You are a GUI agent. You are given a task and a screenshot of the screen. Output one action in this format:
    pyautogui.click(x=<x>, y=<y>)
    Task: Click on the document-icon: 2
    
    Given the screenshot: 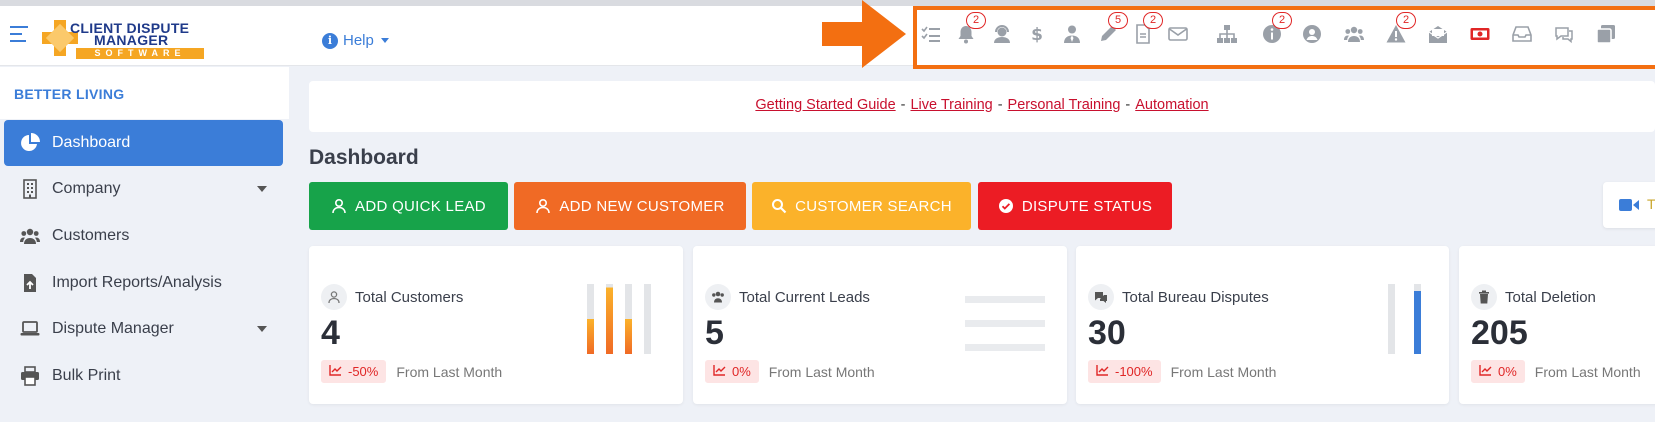 What is the action you would take?
    pyautogui.click(x=1146, y=30)
    